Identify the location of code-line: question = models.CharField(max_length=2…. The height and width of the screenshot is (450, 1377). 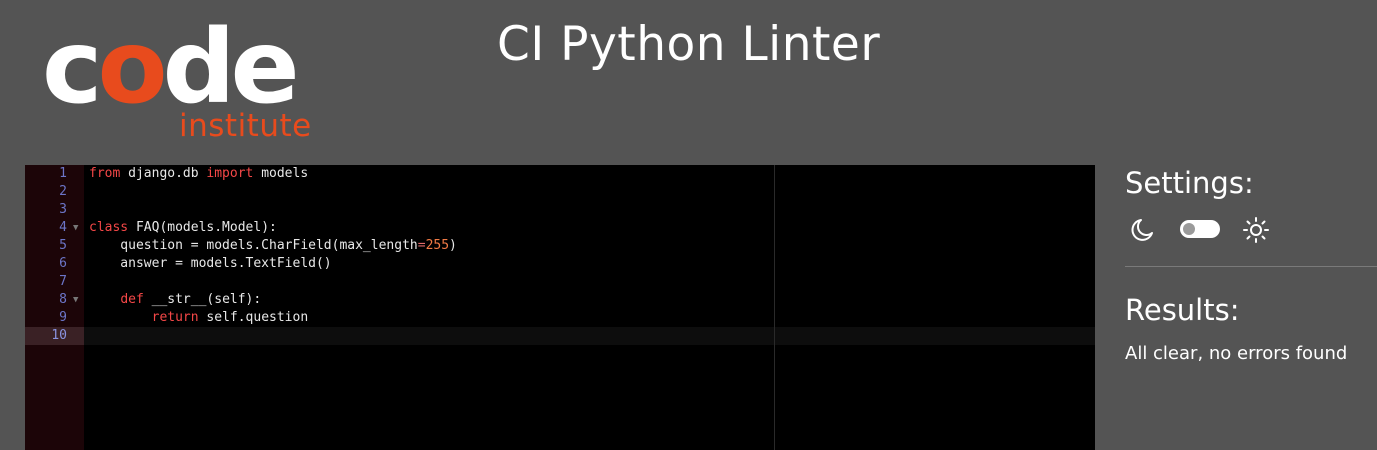
(273, 245).